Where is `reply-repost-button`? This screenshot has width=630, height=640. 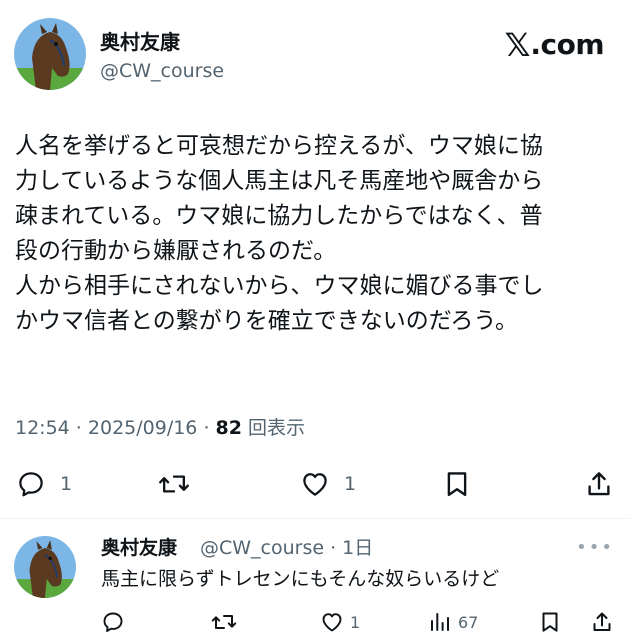 reply-repost-button is located at coordinates (224, 622).